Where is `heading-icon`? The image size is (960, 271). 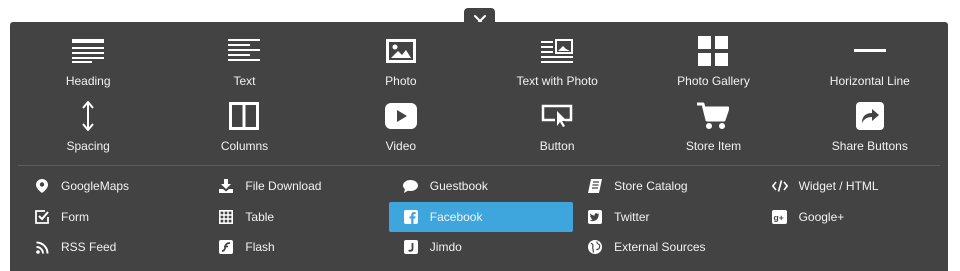 heading-icon is located at coordinates (88, 51).